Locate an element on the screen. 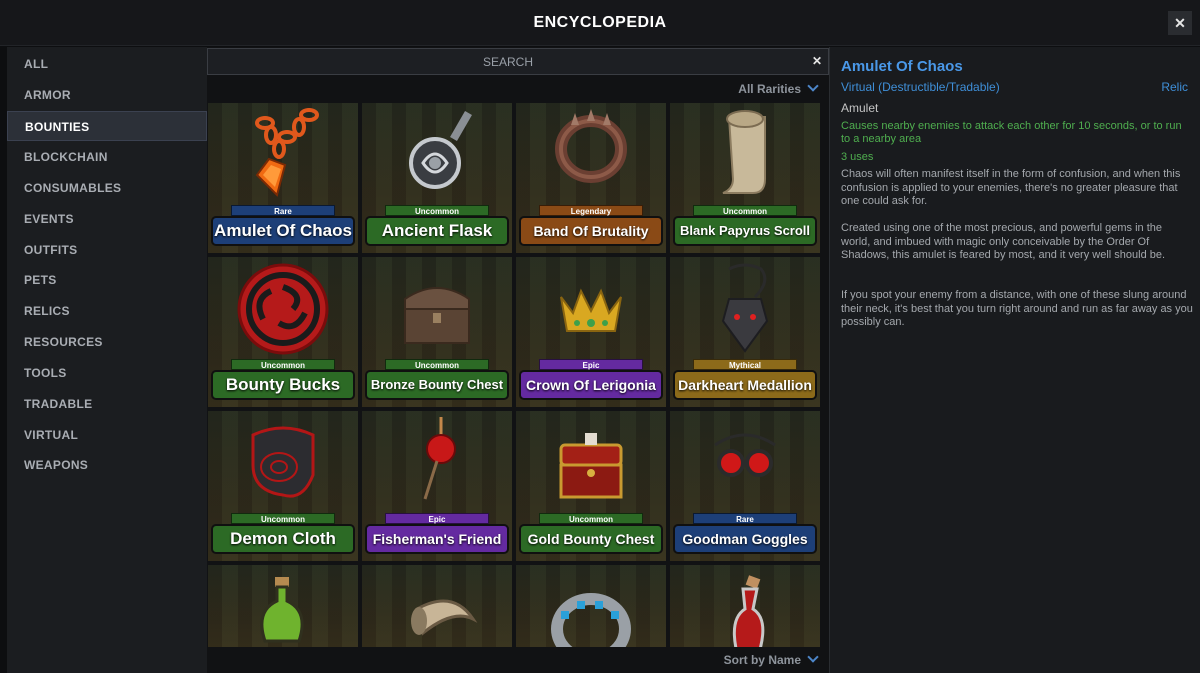  detail-item-name: Amulet Of Chaos is located at coordinates (902, 66).